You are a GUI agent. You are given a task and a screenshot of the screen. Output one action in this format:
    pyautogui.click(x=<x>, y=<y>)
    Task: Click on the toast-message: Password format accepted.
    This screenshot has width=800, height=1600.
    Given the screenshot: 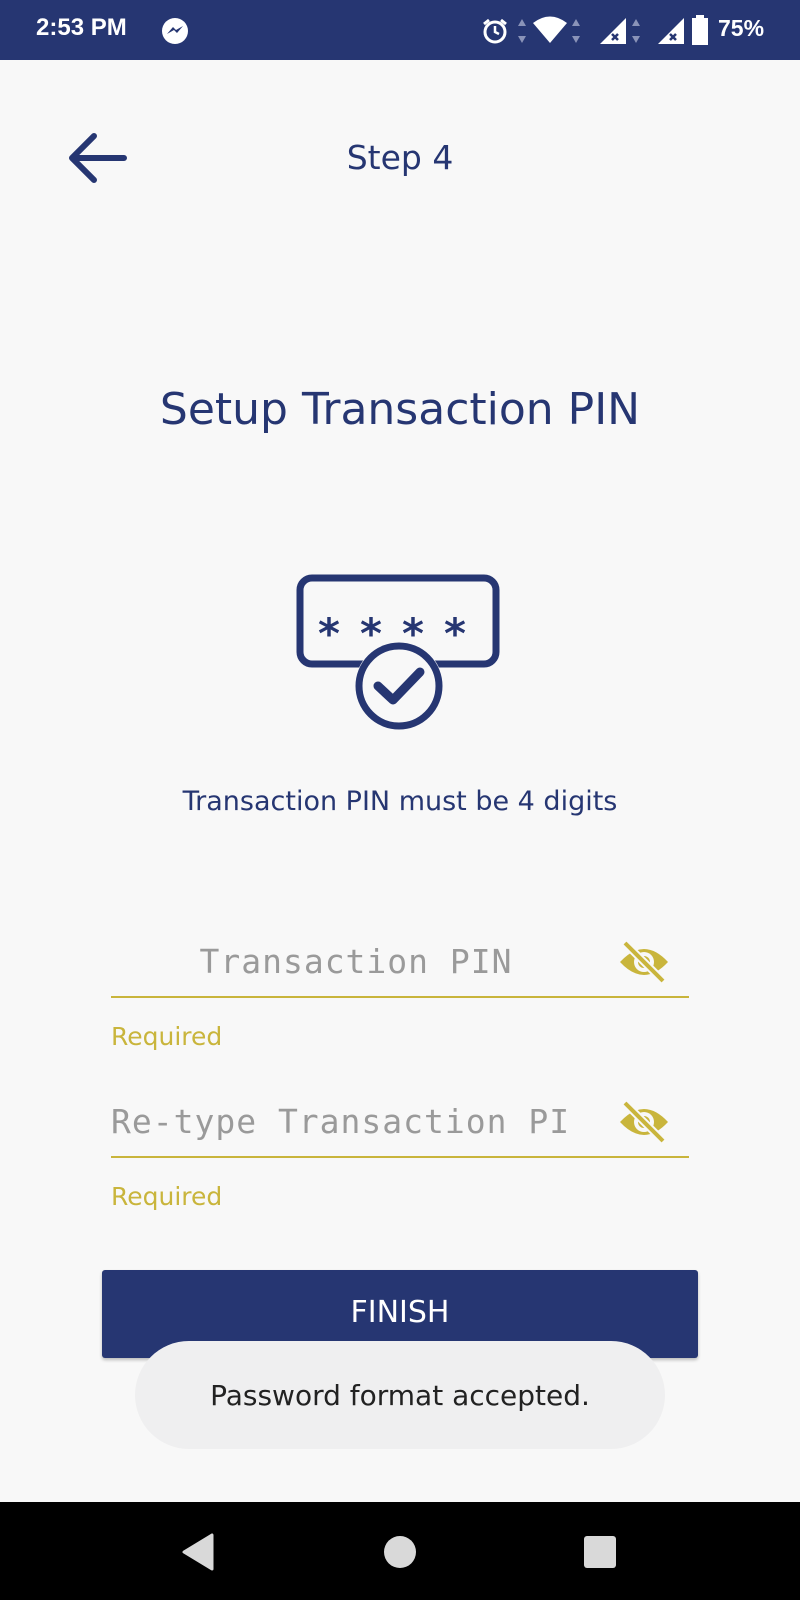 What is the action you would take?
    pyautogui.click(x=400, y=1395)
    